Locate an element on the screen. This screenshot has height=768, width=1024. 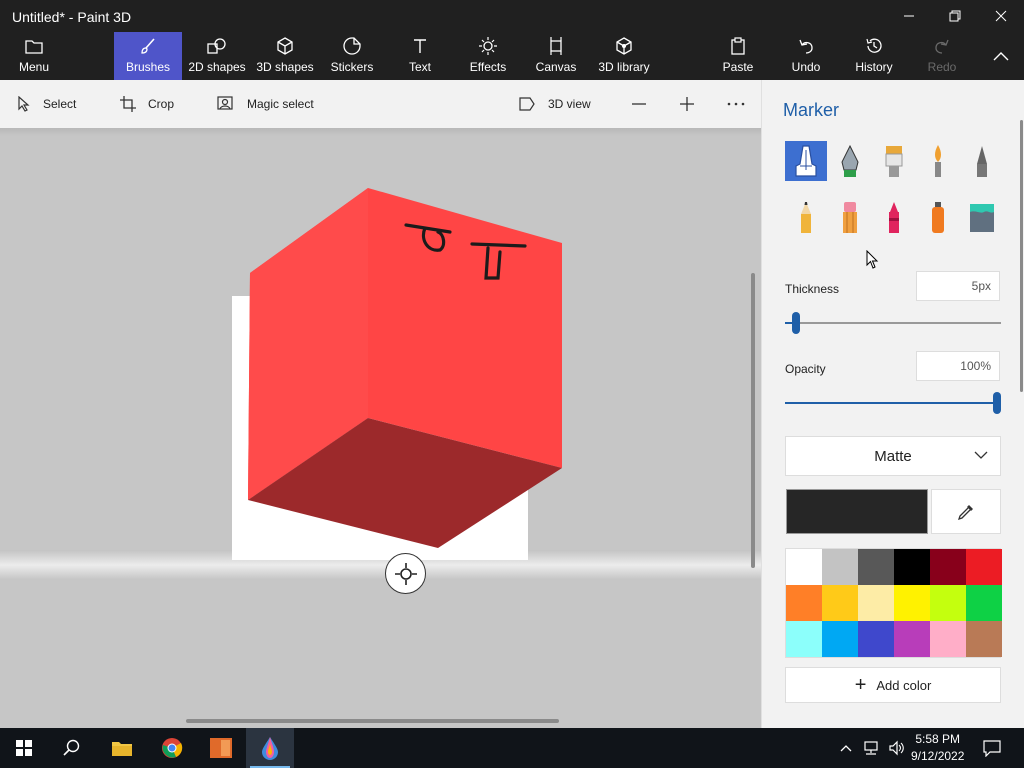
brushes-label: Brushes is located at coordinates (148, 67).